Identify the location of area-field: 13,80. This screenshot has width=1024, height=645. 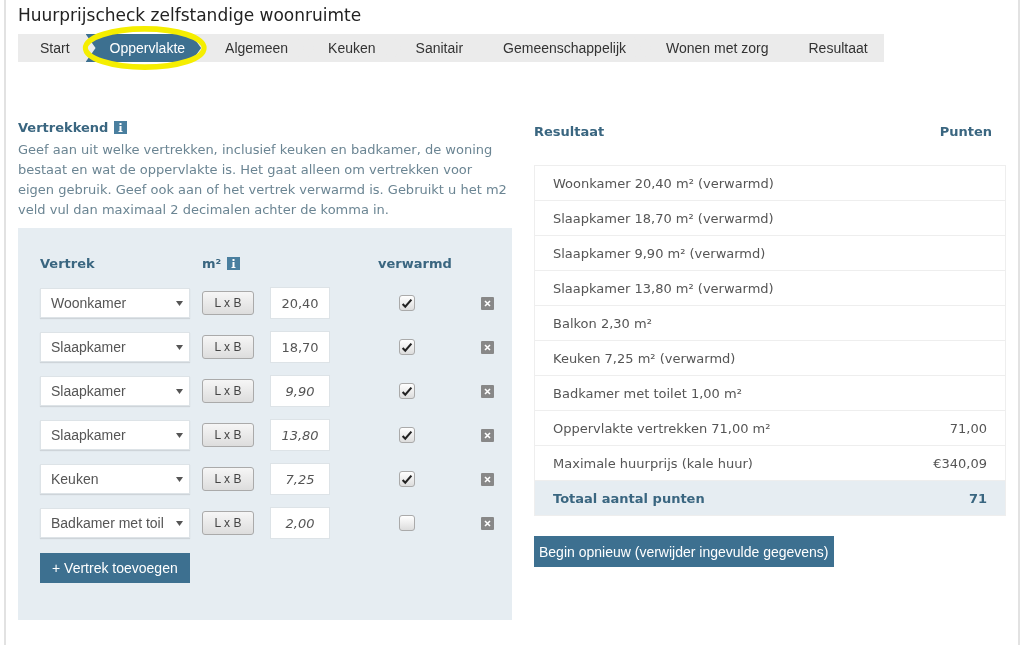
(300, 435).